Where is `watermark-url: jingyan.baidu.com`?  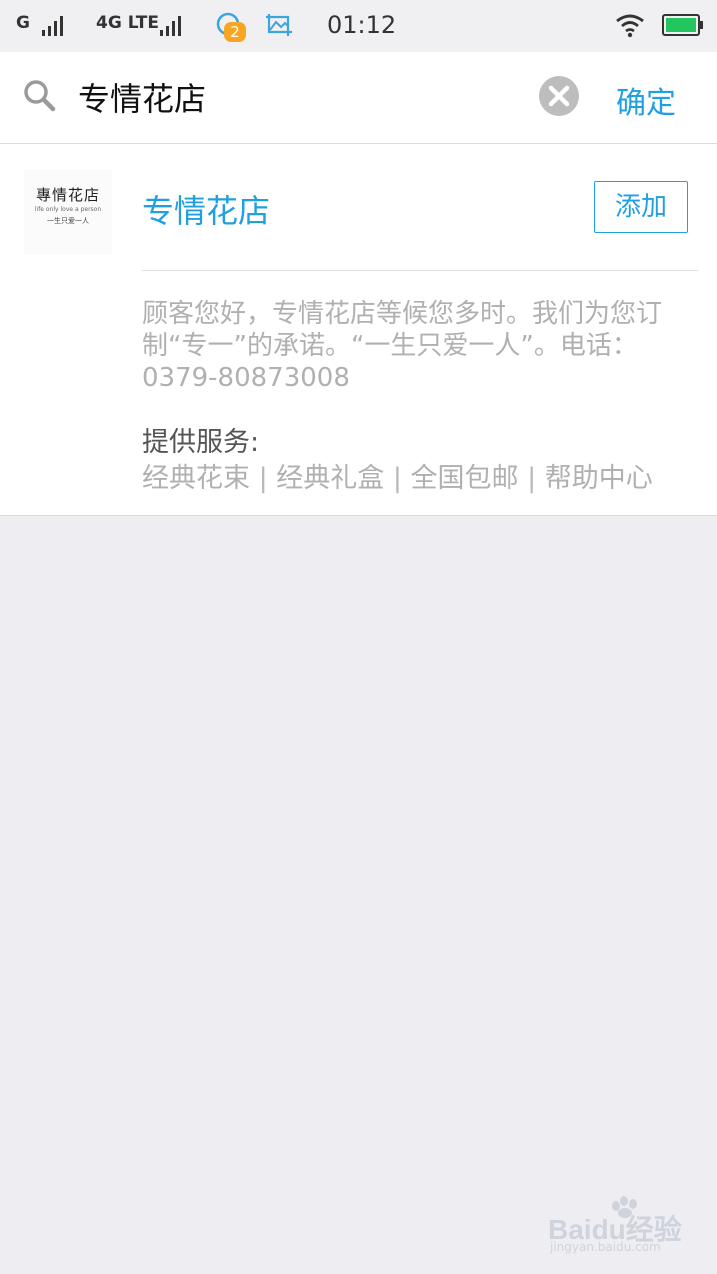
watermark-url: jingyan.baidu.com is located at coordinates (605, 1247).